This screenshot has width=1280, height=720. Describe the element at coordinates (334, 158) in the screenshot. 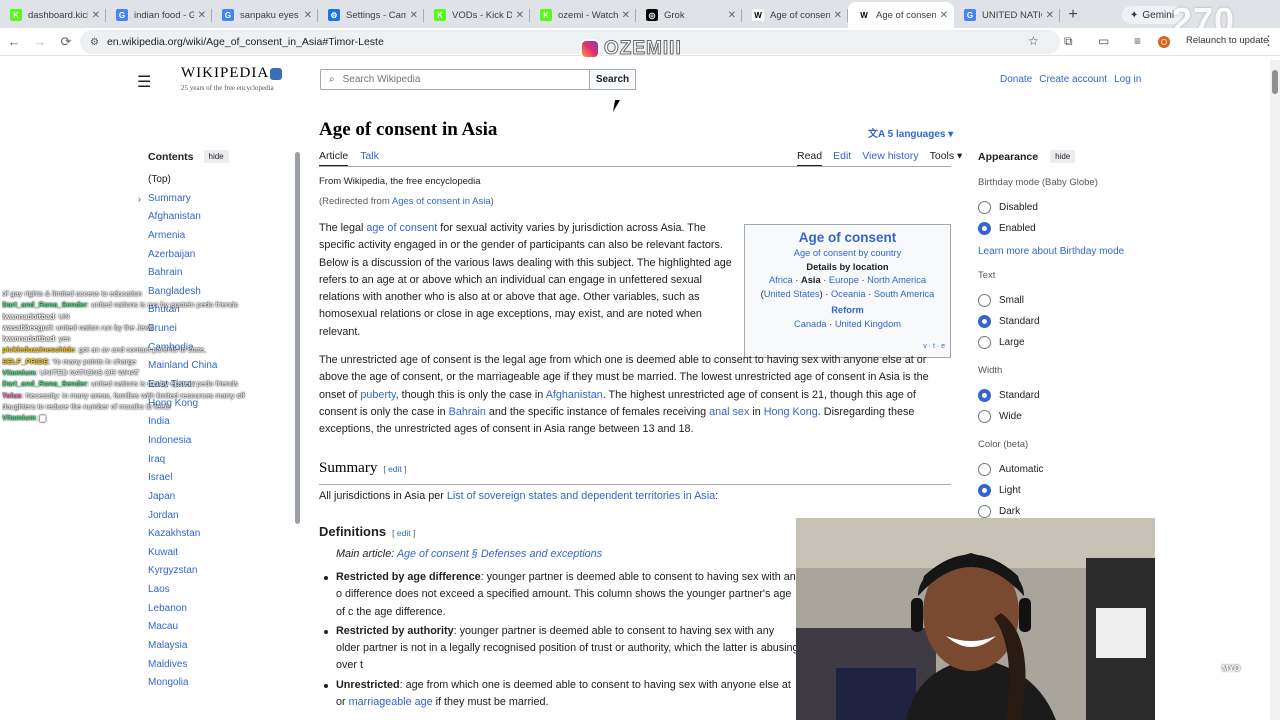

I see `tab-article: Article` at that location.